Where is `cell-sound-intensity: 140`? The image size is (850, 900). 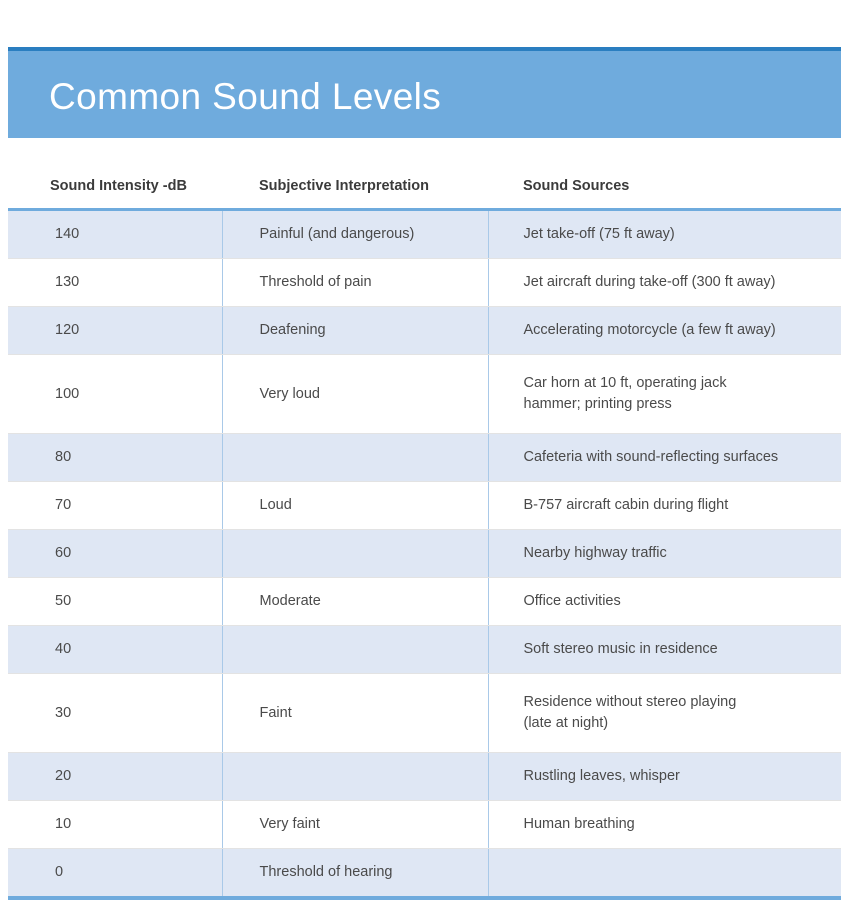 cell-sound-intensity: 140 is located at coordinates (115, 234).